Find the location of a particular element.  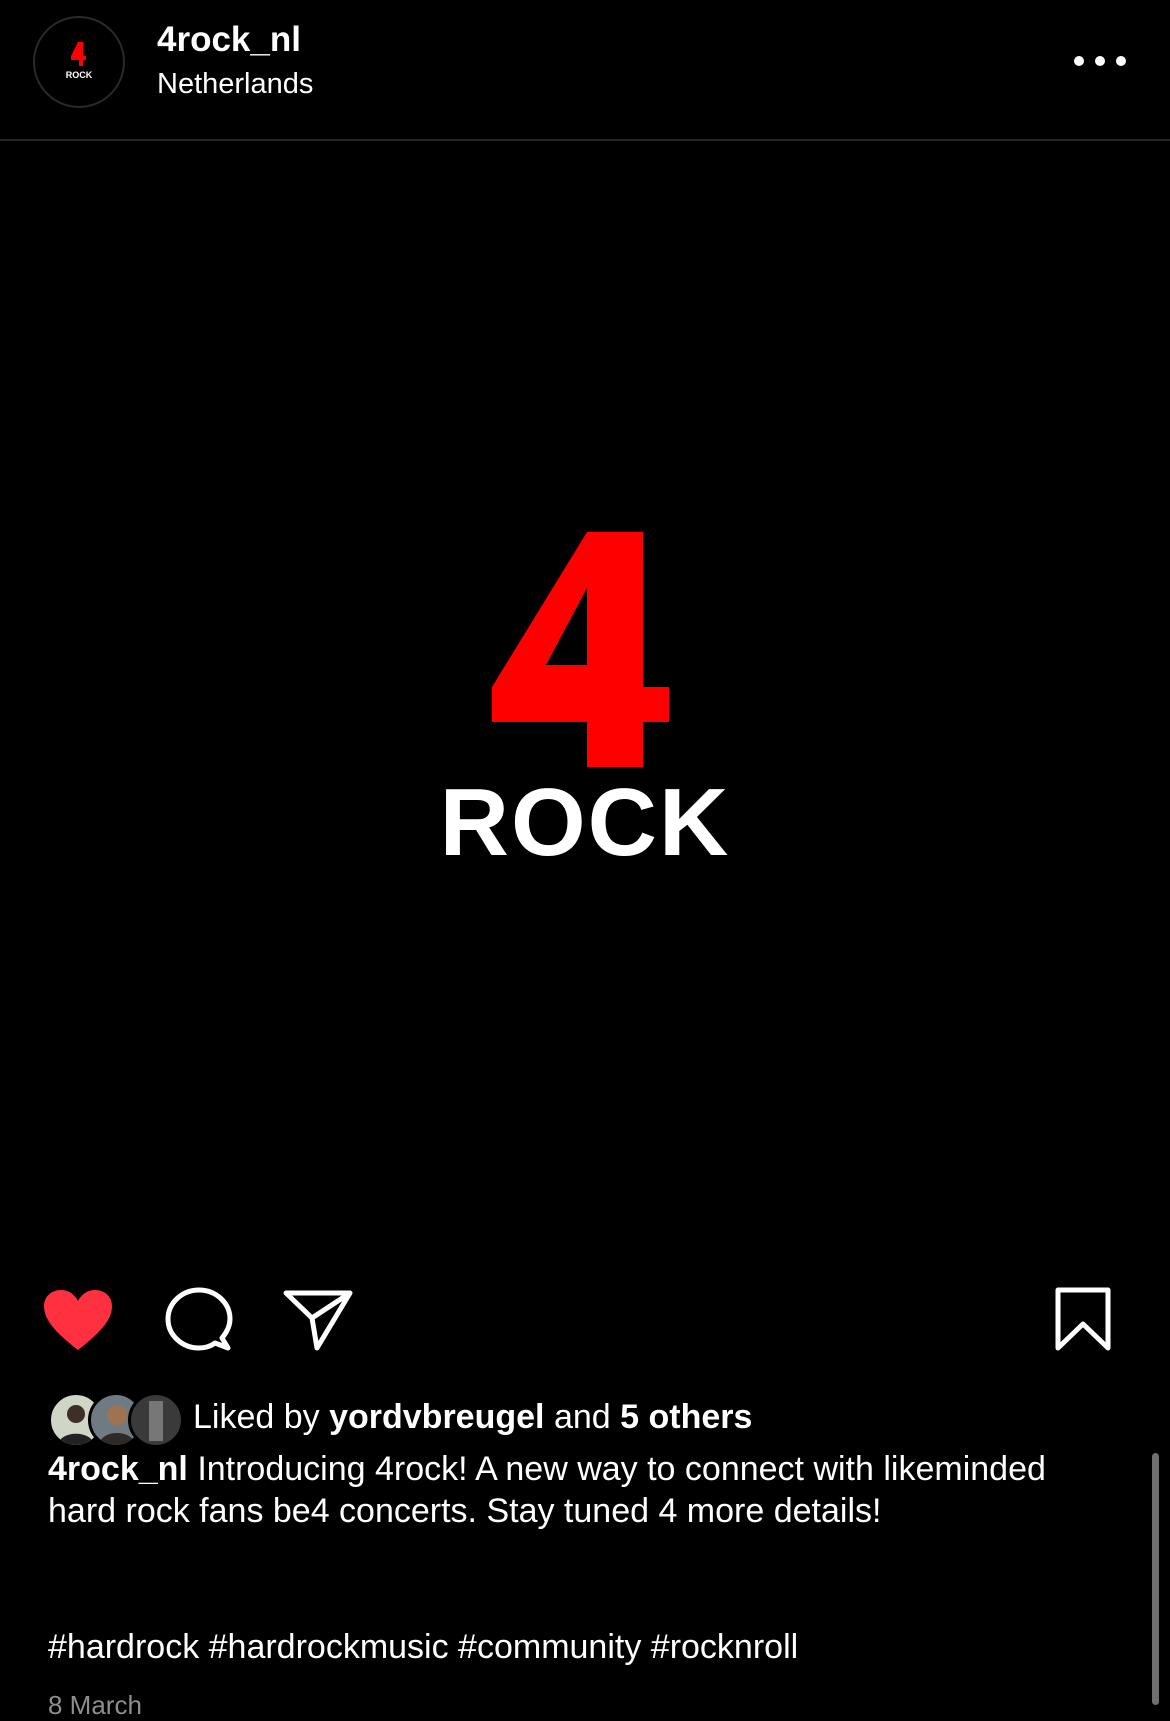

post-username: 4rock_nl is located at coordinates (229, 40).